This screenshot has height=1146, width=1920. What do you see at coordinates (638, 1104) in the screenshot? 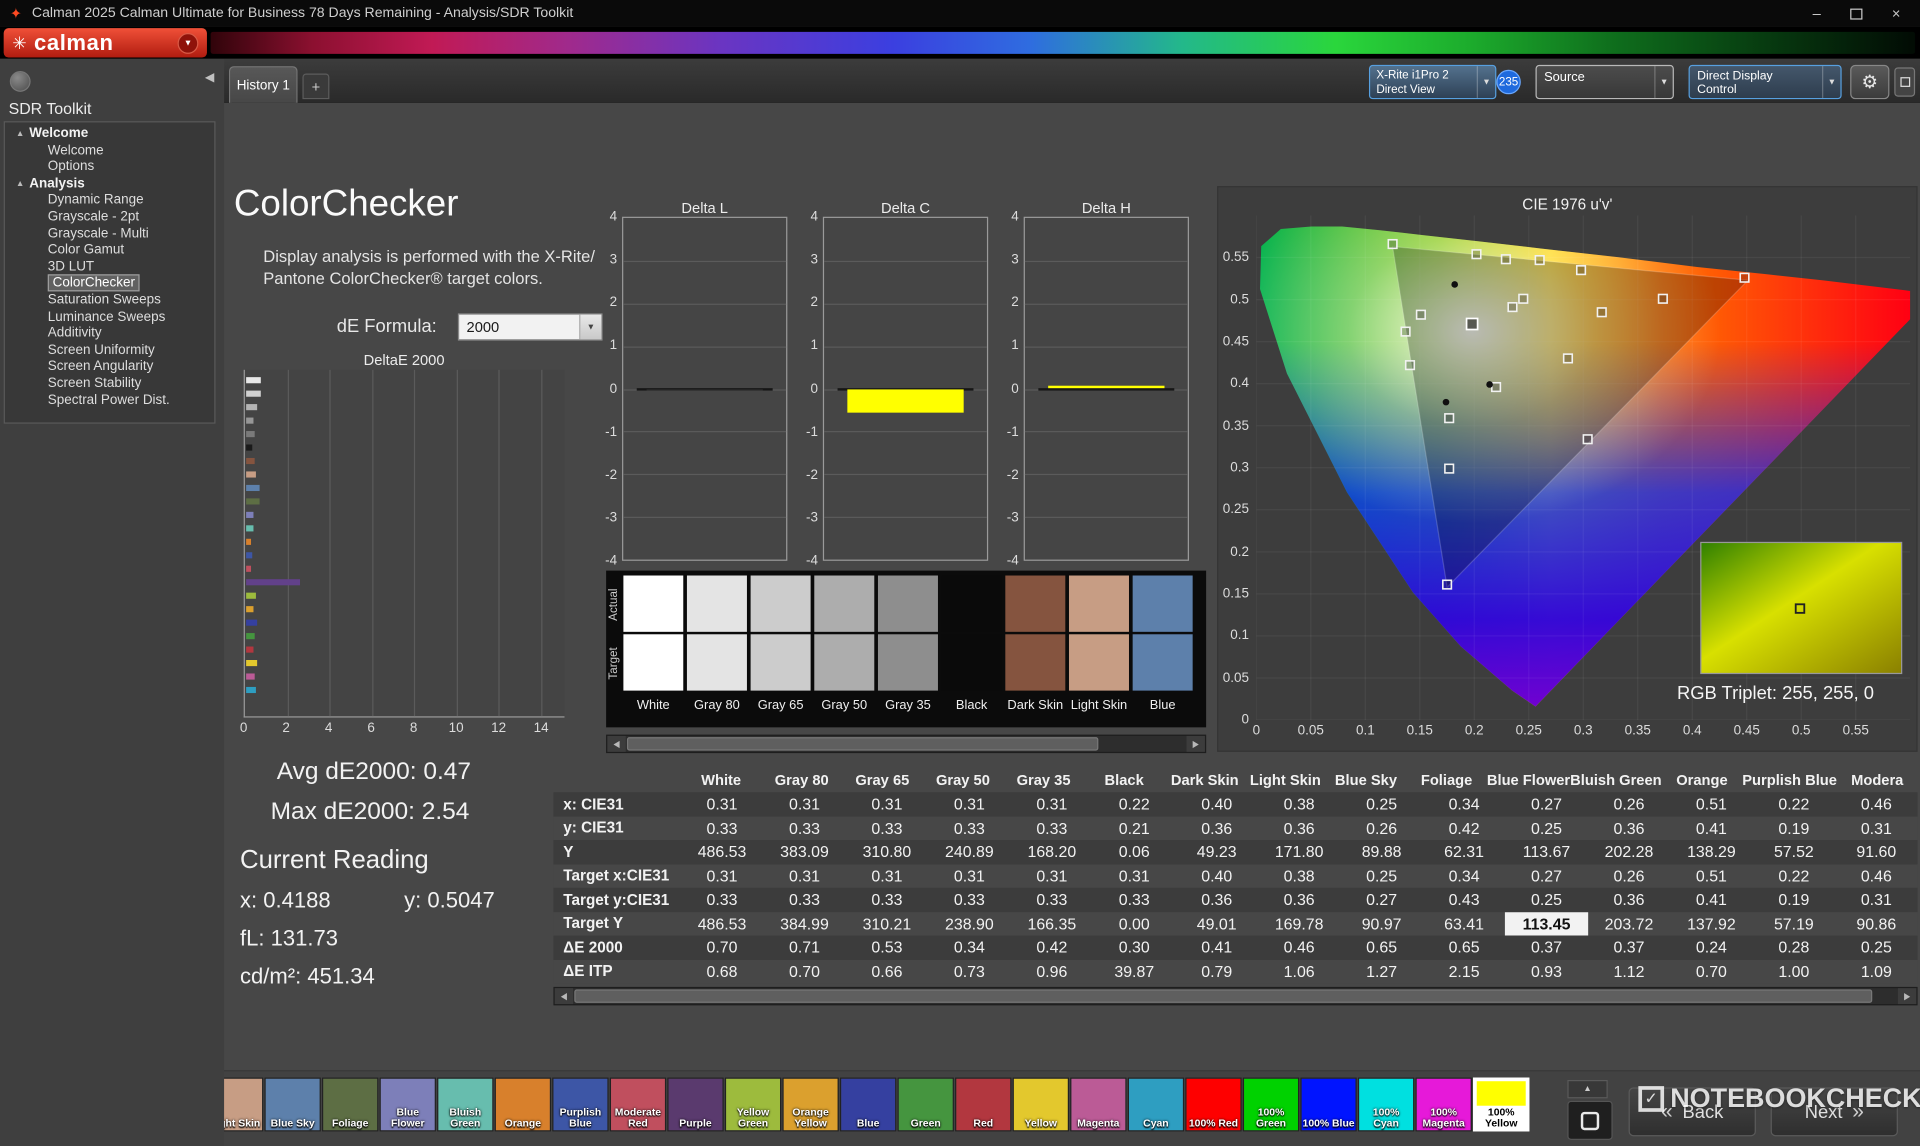
I see `patch-button-moderate-red: Moderate Red` at bounding box center [638, 1104].